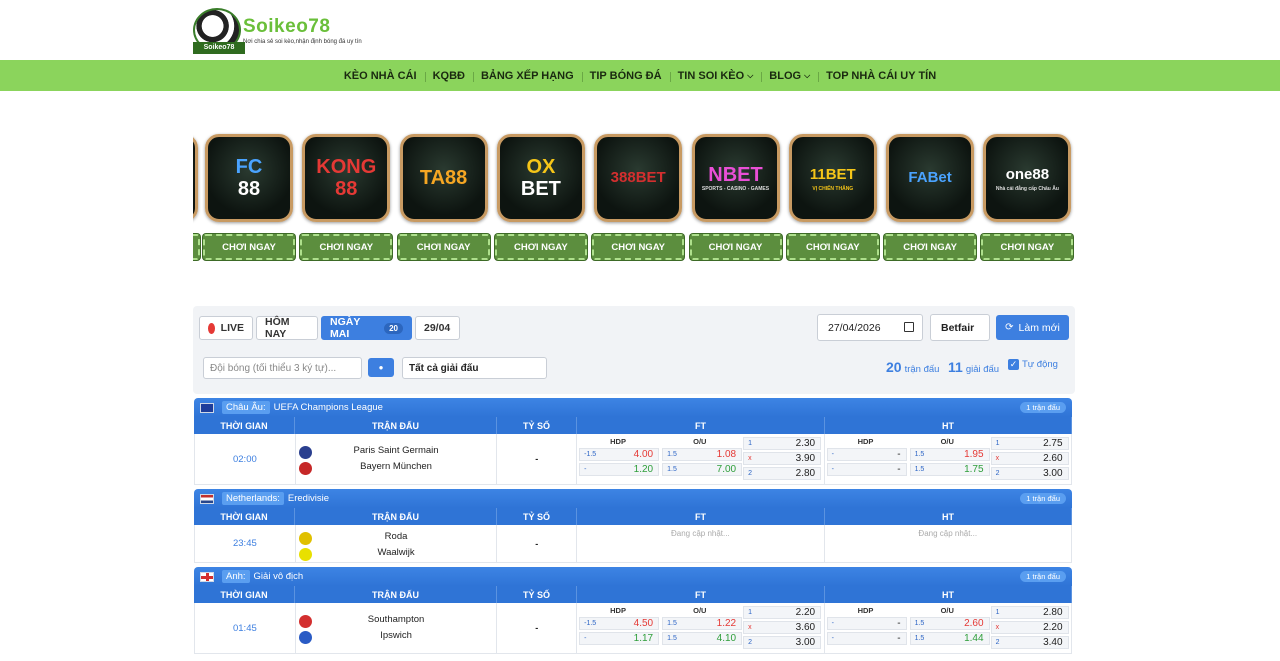 Image resolution: width=1280 pixels, height=661 pixels. What do you see at coordinates (381, 367) in the screenshot?
I see `search-button: ●` at bounding box center [381, 367].